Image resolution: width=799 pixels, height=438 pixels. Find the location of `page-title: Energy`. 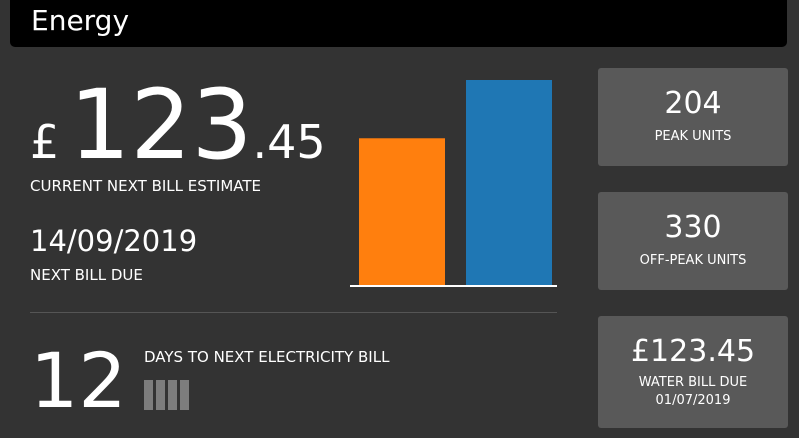

page-title: Energy is located at coordinates (80, 20).